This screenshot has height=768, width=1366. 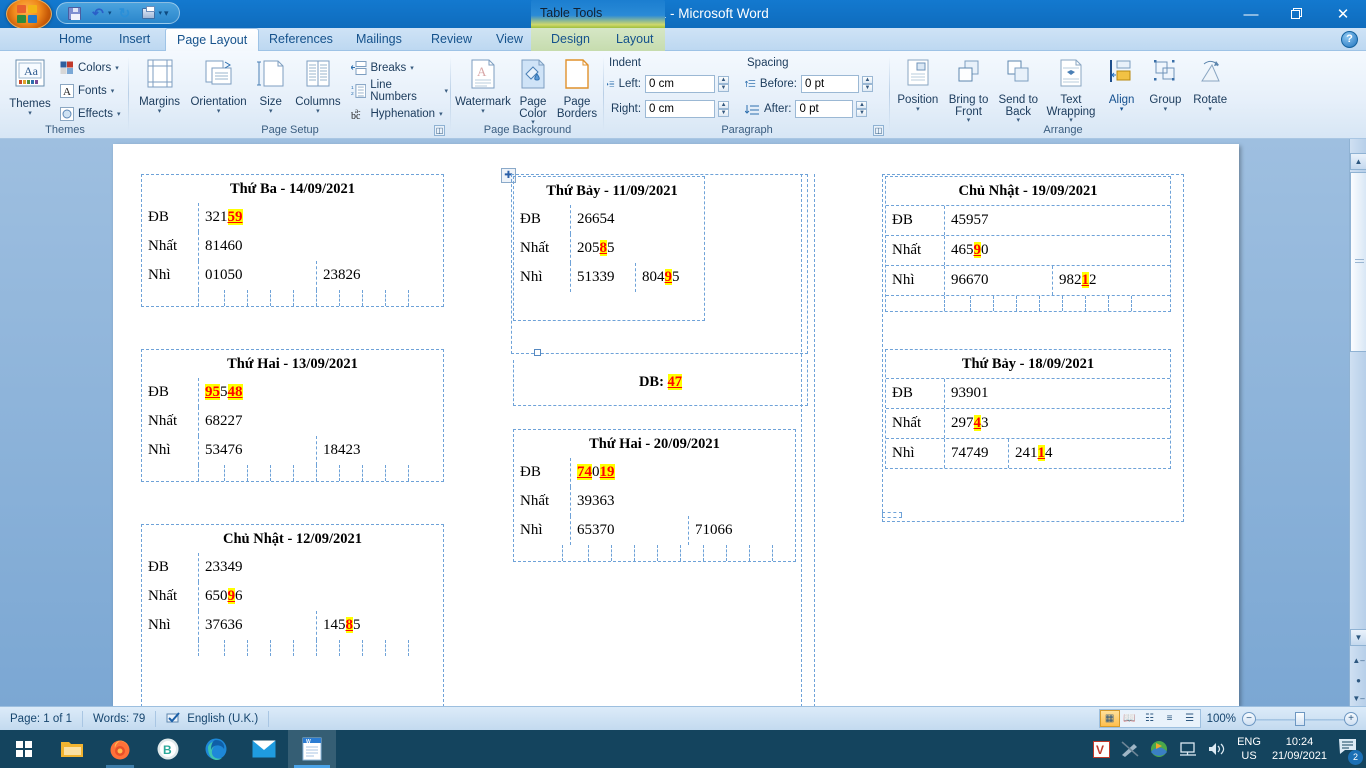 What do you see at coordinates (72, 749) in the screenshot?
I see `taskbar-file-explorer` at bounding box center [72, 749].